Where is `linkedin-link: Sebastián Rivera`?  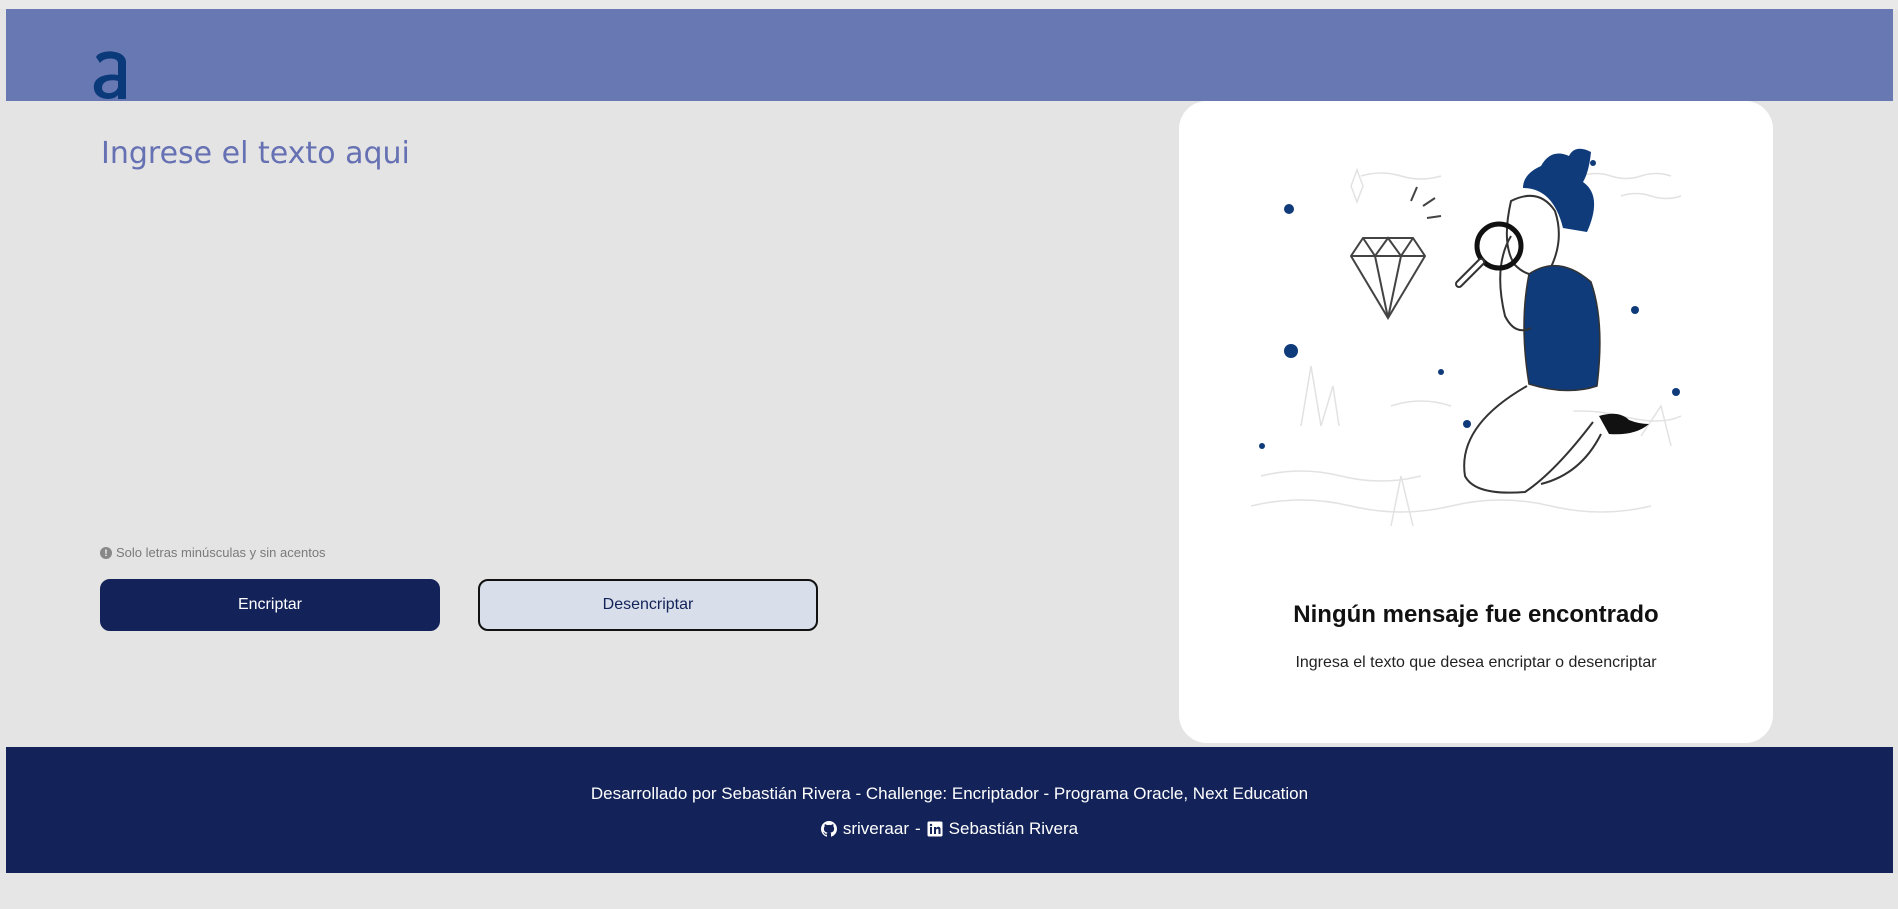
linkedin-link: Sebastián Rivera is located at coordinates (1002, 829).